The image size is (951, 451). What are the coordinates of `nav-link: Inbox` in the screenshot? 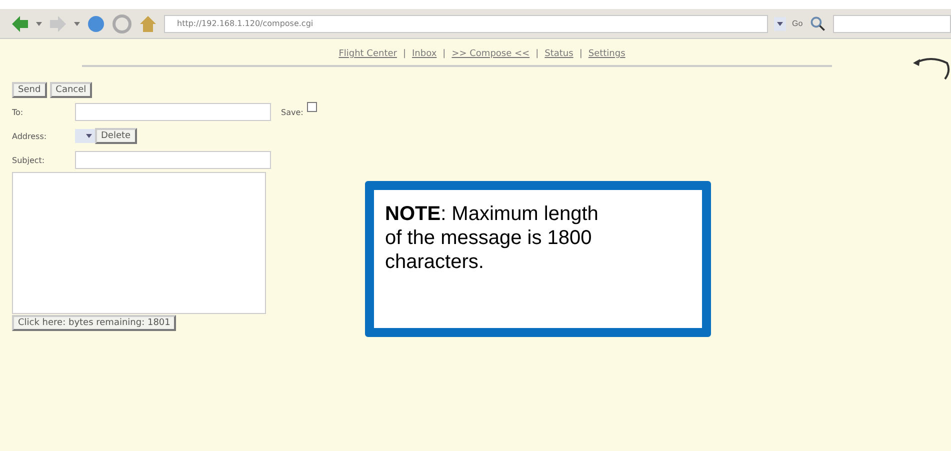 It's located at (424, 54).